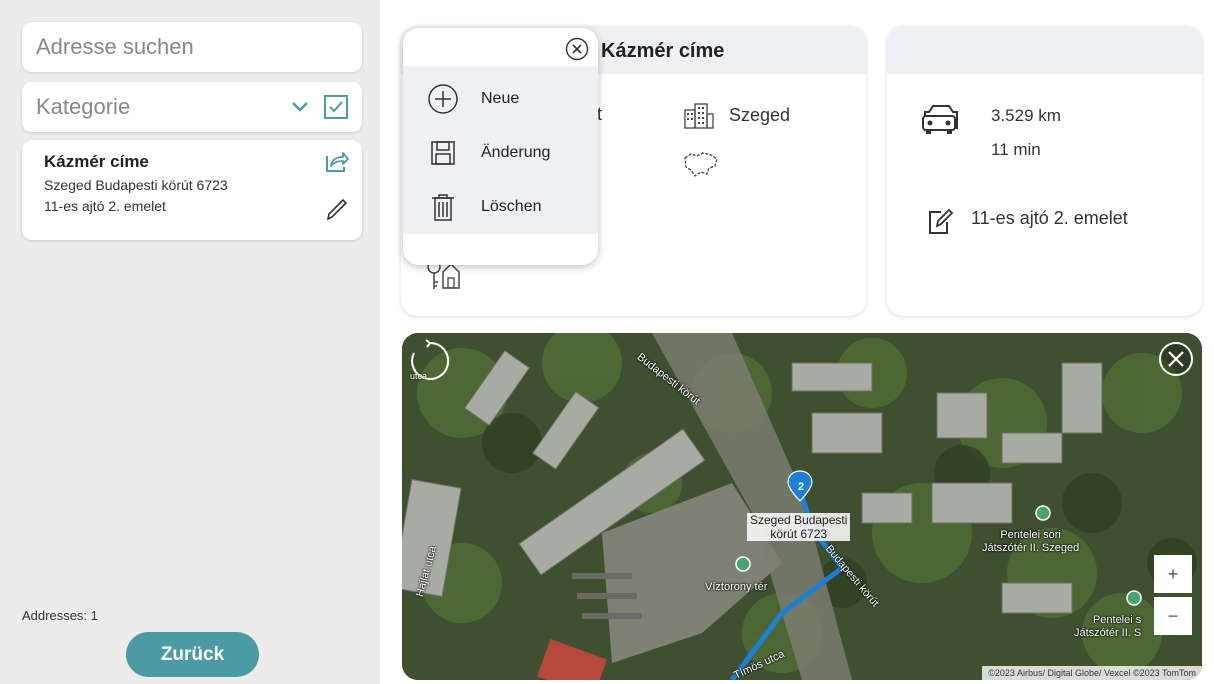 This screenshot has width=1214, height=684. Describe the element at coordinates (83, 106) in the screenshot. I see `category-label: Kategorie` at that location.